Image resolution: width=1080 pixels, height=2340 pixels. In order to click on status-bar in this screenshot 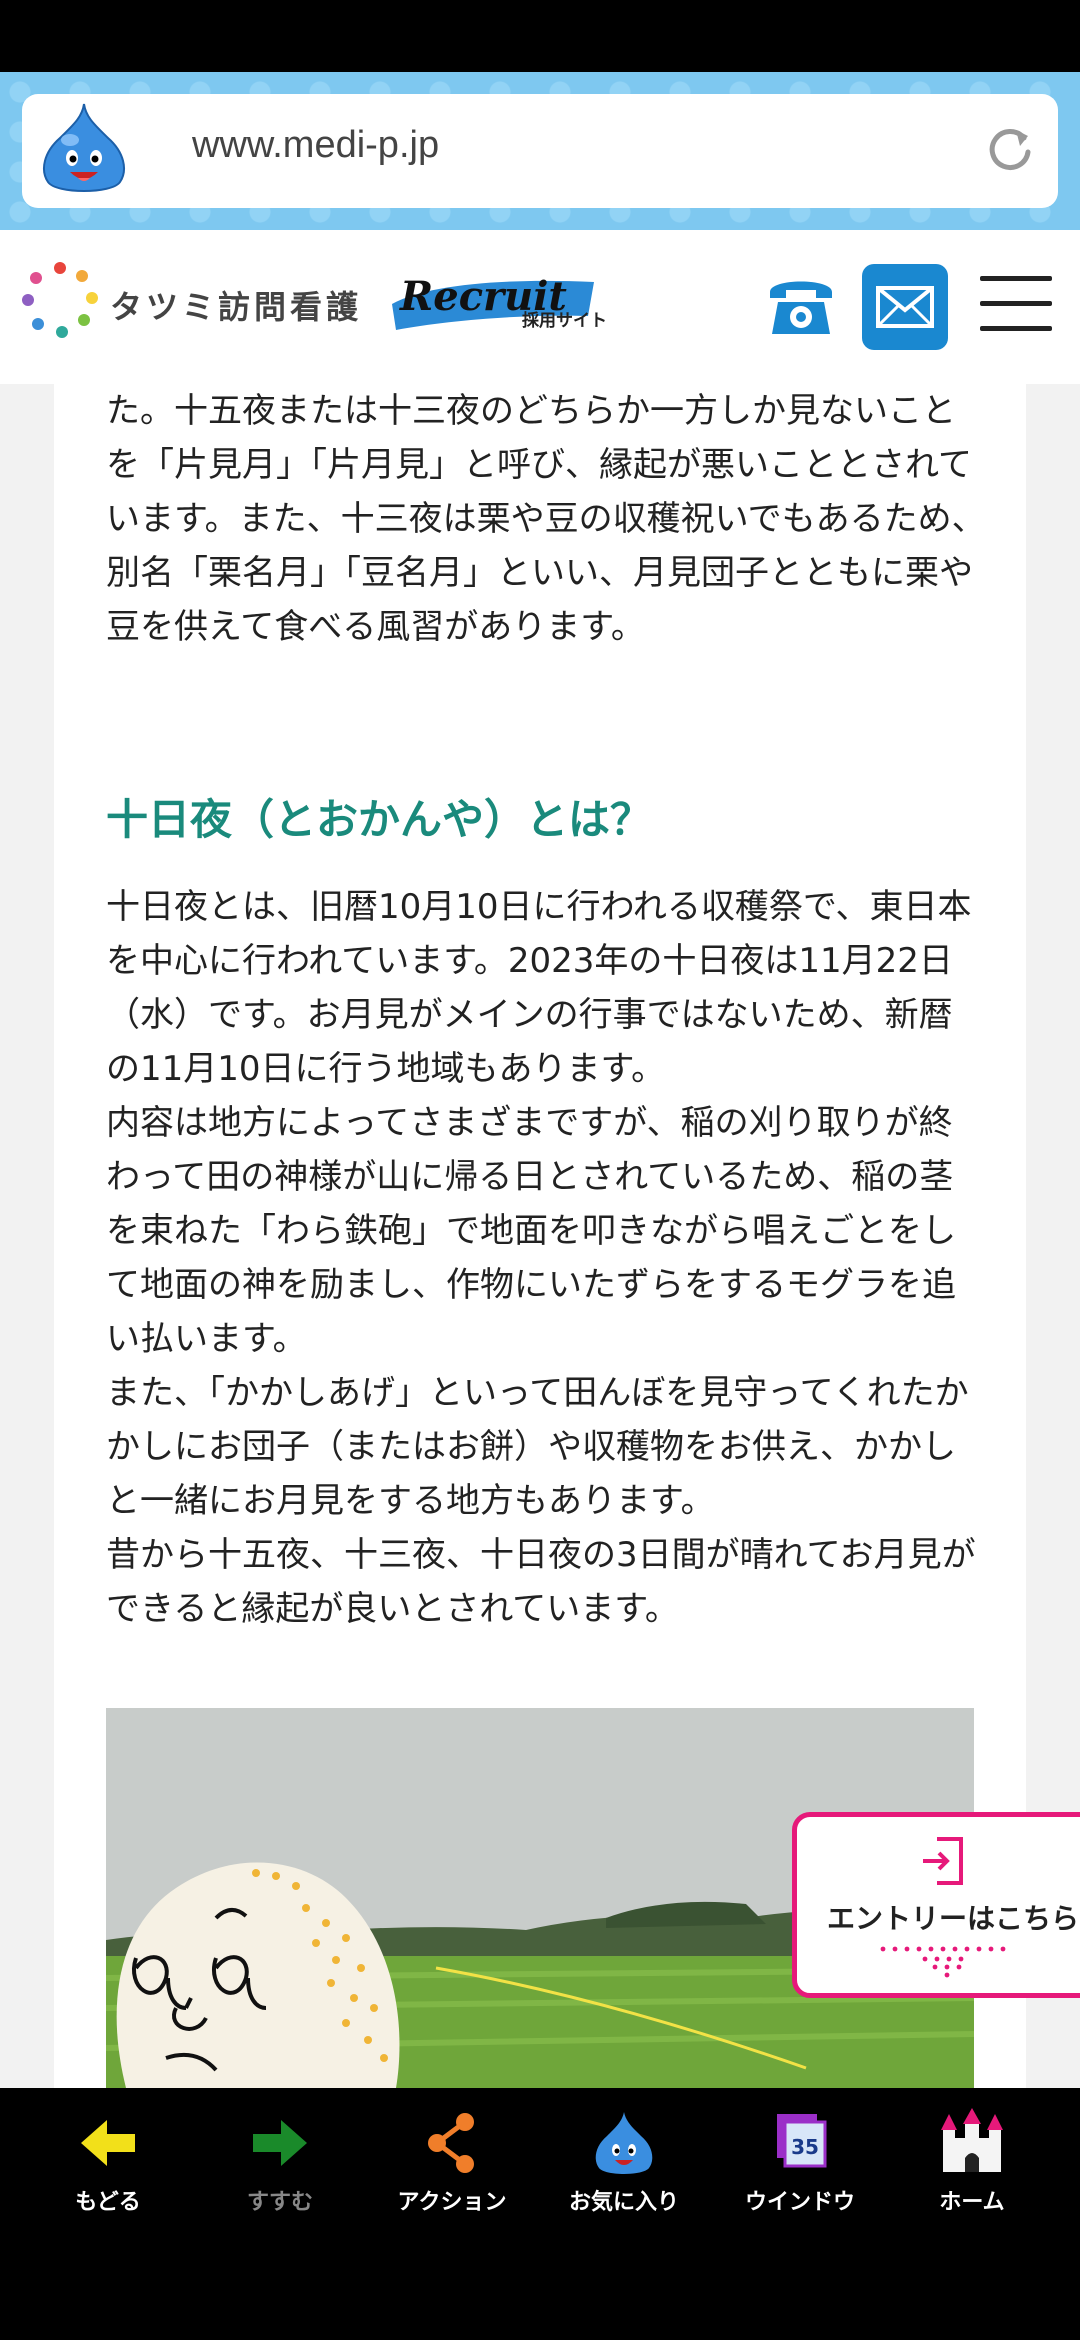, I will do `click(540, 36)`.